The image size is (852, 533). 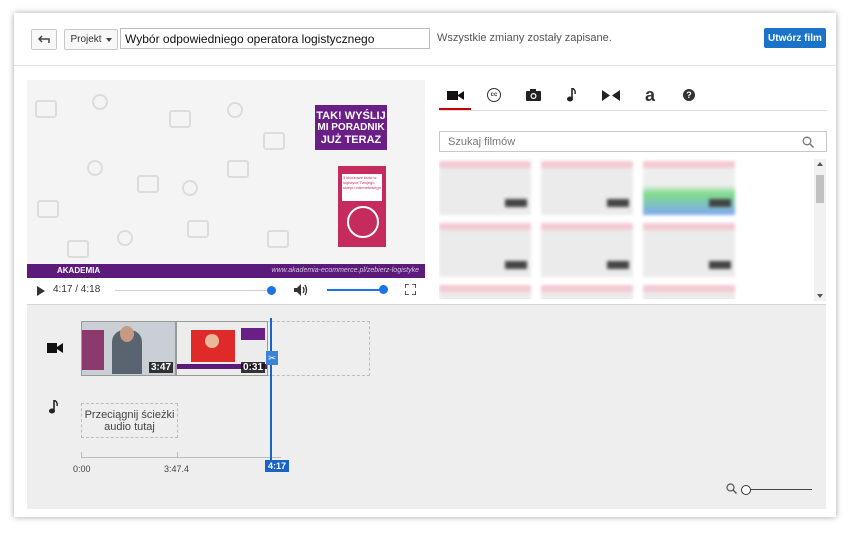 What do you see at coordinates (41, 291) in the screenshot?
I see `play-icon` at bounding box center [41, 291].